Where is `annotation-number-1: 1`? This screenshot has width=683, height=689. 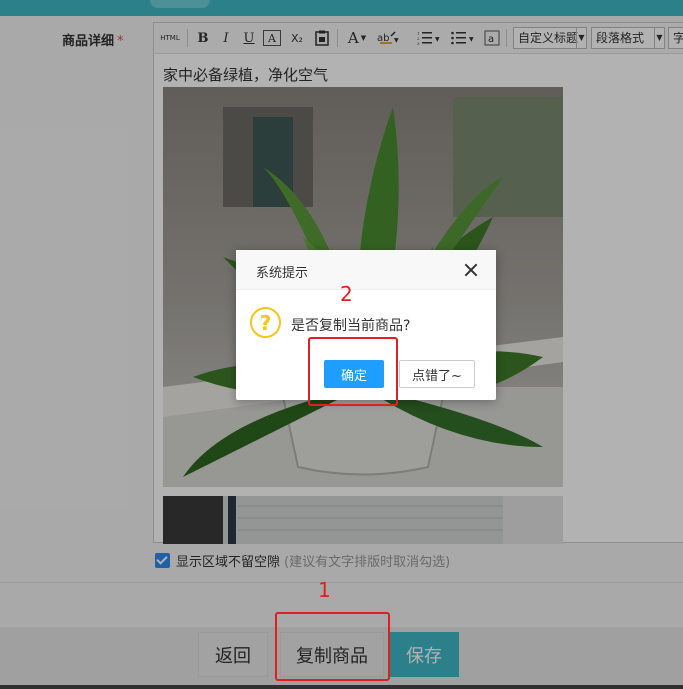 annotation-number-1: 1 is located at coordinates (324, 590).